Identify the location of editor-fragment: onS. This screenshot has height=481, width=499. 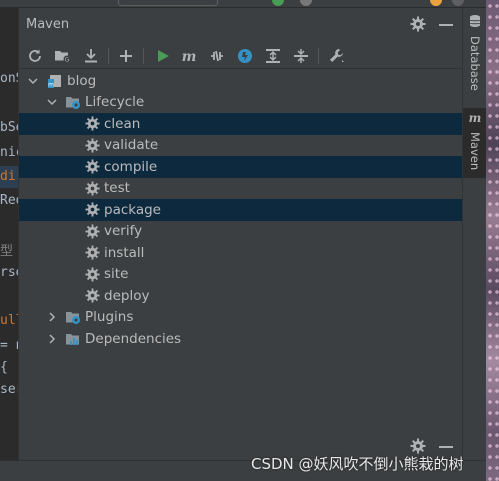
(9, 78).